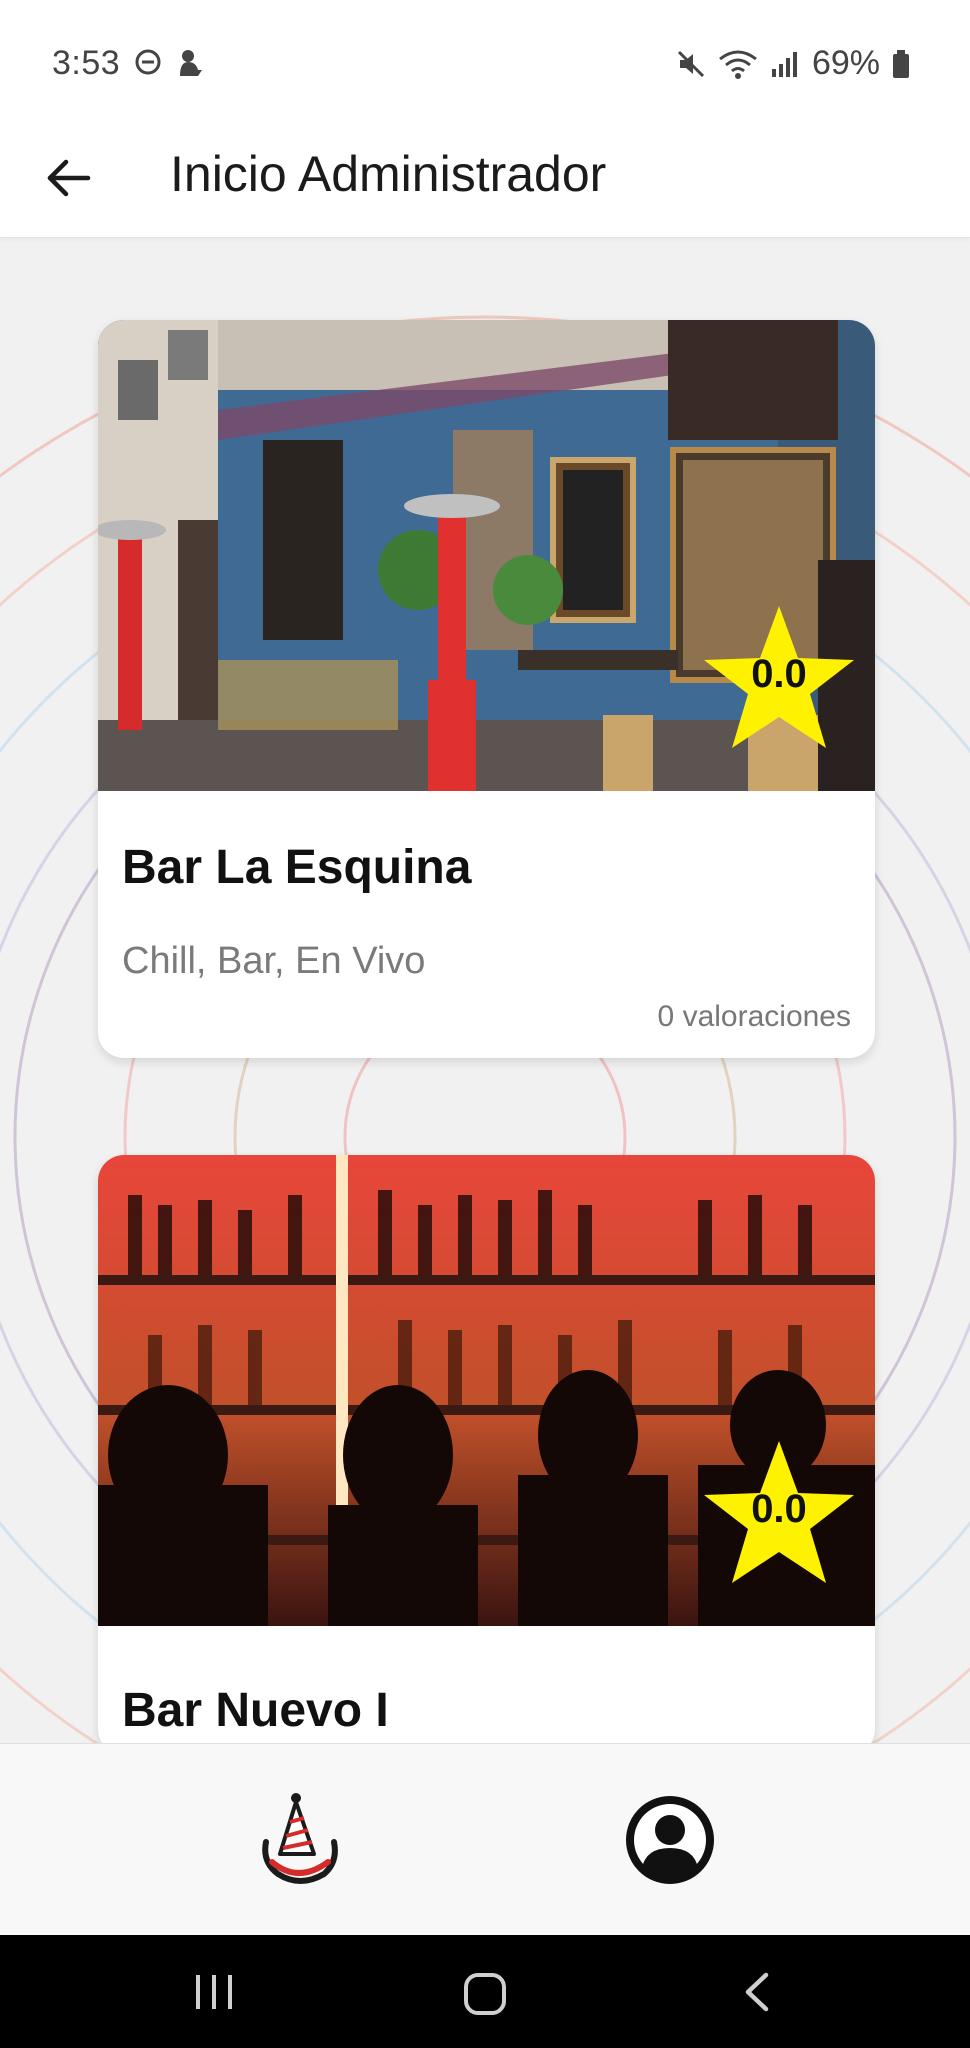  Describe the element at coordinates (690, 63) in the screenshot. I see `mute-icon` at that location.